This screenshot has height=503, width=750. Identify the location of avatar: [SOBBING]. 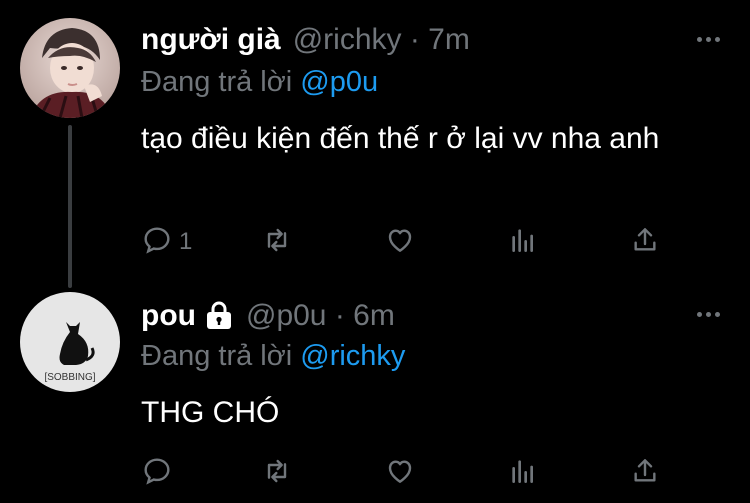
(70, 342).